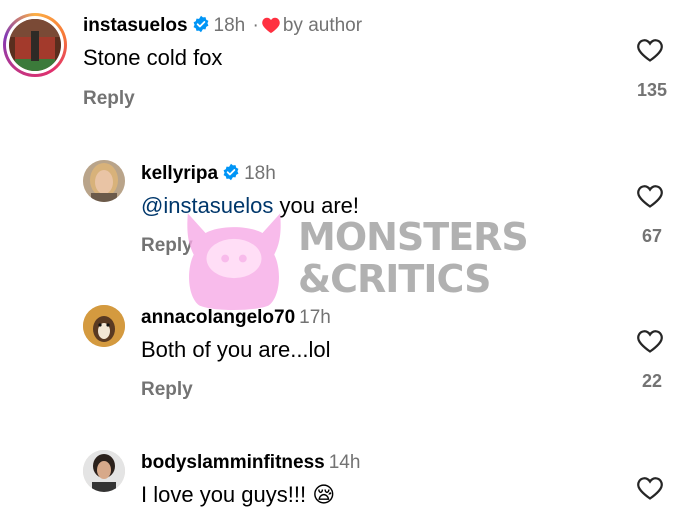 Image resolution: width=680 pixels, height=519 pixels. Describe the element at coordinates (324, 494) in the screenshot. I see `sleepy-face-emoji: 😪` at that location.